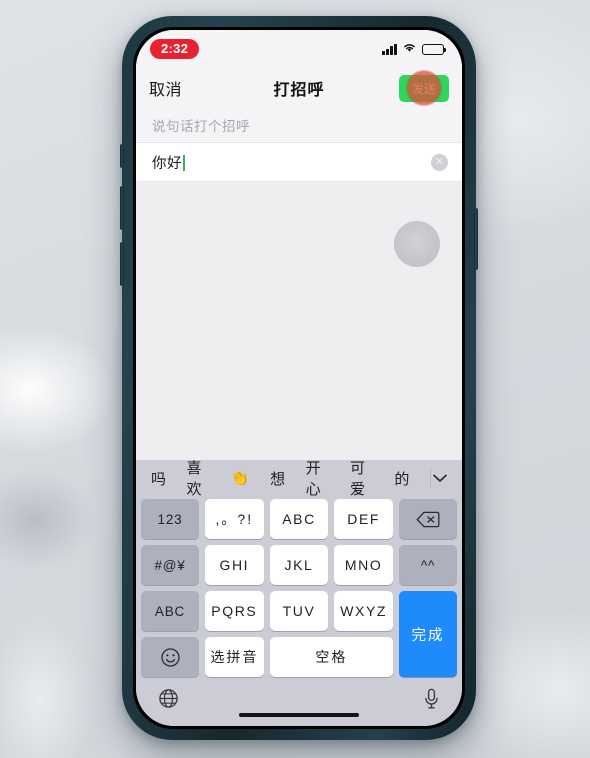 The height and width of the screenshot is (758, 590). Describe the element at coordinates (299, 704) in the screenshot. I see `keyboard-bottom-bar` at that location.